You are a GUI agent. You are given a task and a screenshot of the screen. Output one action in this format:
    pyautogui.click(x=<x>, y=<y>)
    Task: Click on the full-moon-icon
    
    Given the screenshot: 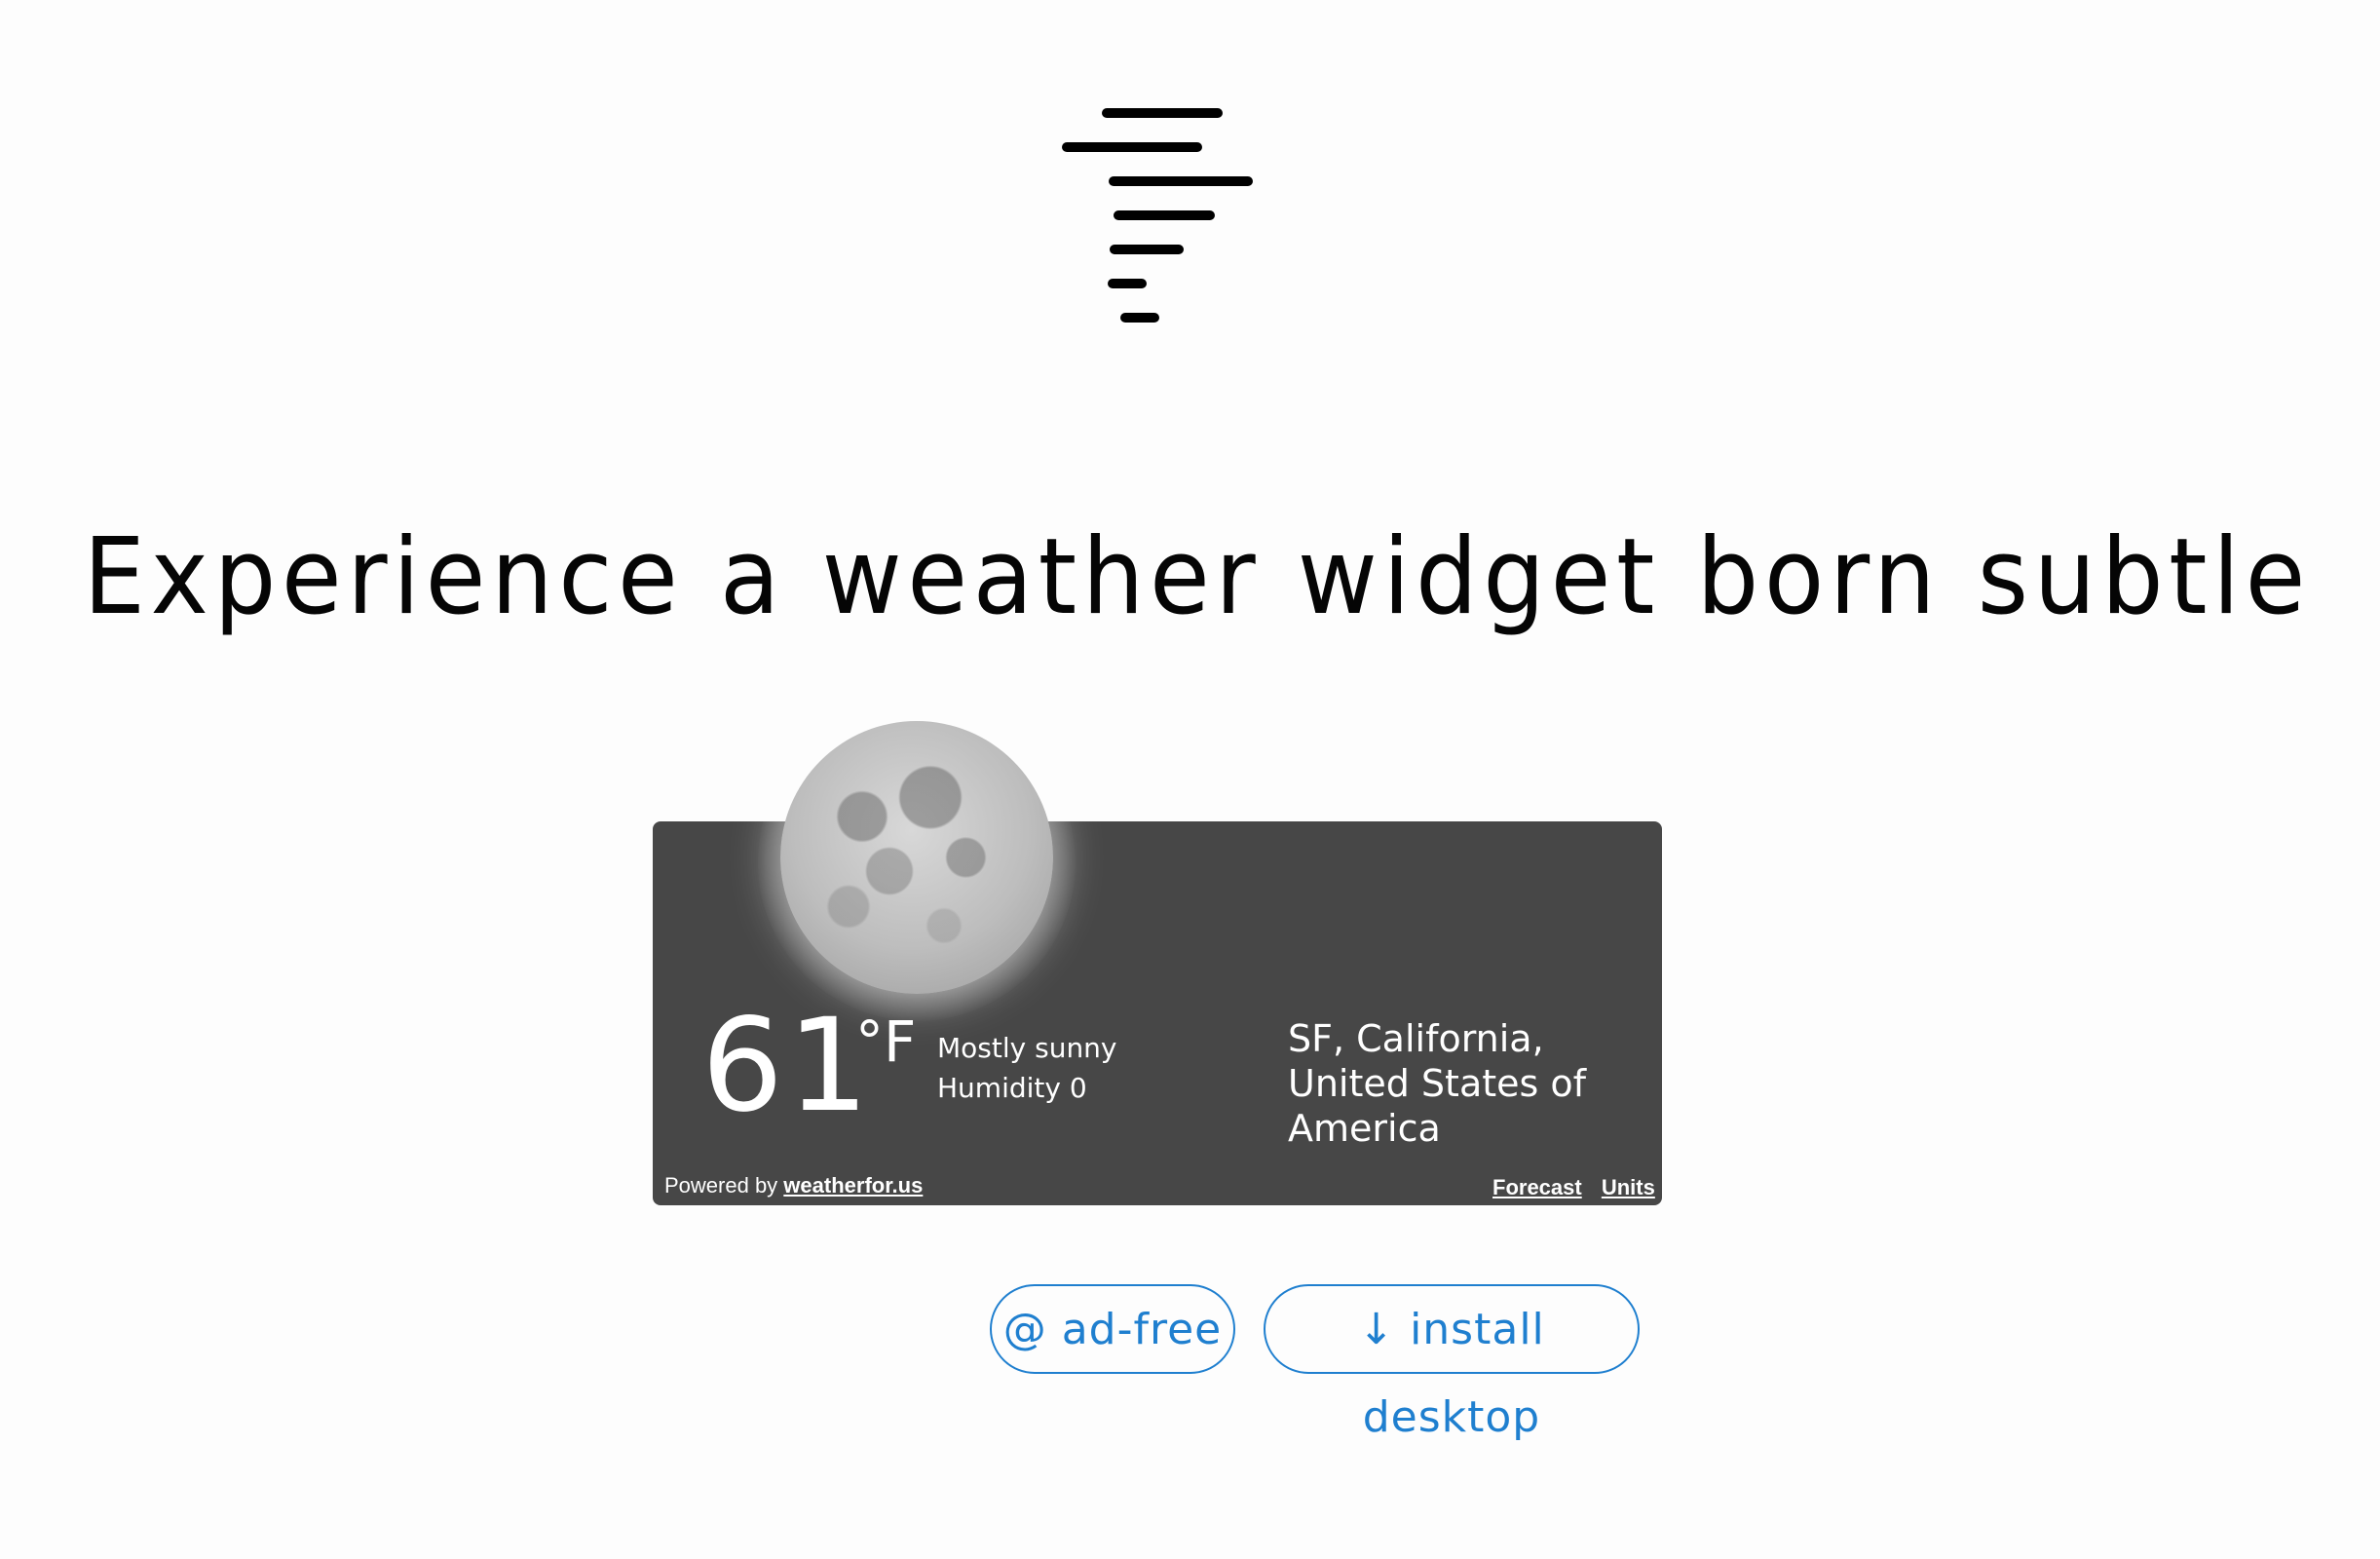 What is the action you would take?
    pyautogui.click(x=916, y=857)
    